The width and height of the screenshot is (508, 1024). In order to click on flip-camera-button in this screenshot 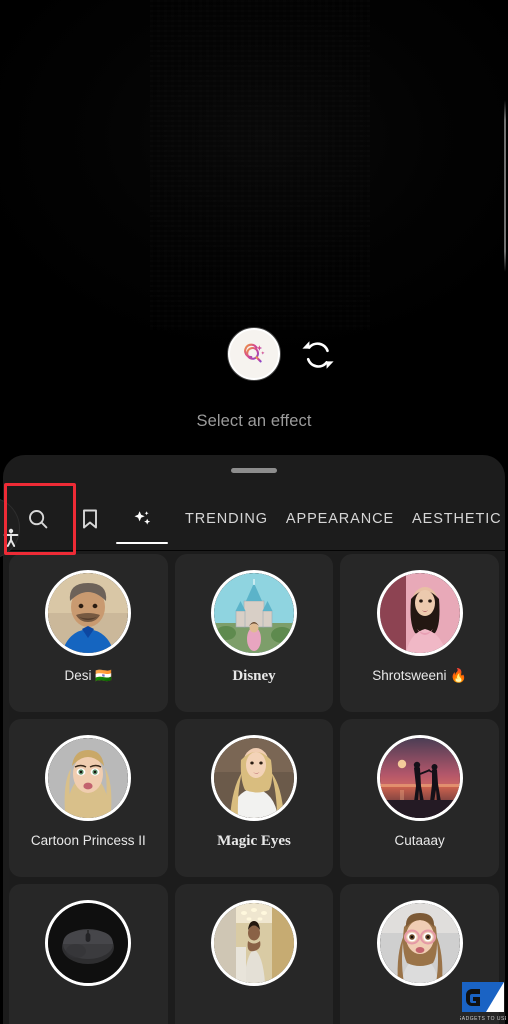, I will do `click(318, 355)`.